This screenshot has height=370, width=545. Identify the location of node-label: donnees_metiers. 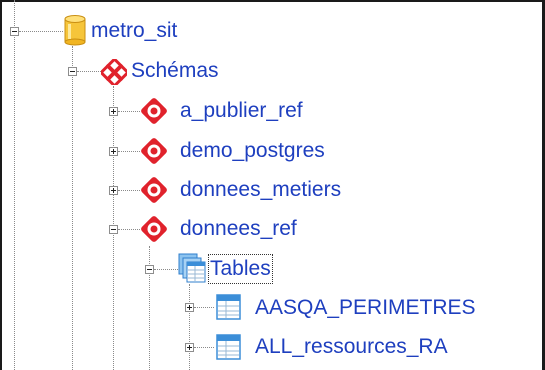
(261, 189).